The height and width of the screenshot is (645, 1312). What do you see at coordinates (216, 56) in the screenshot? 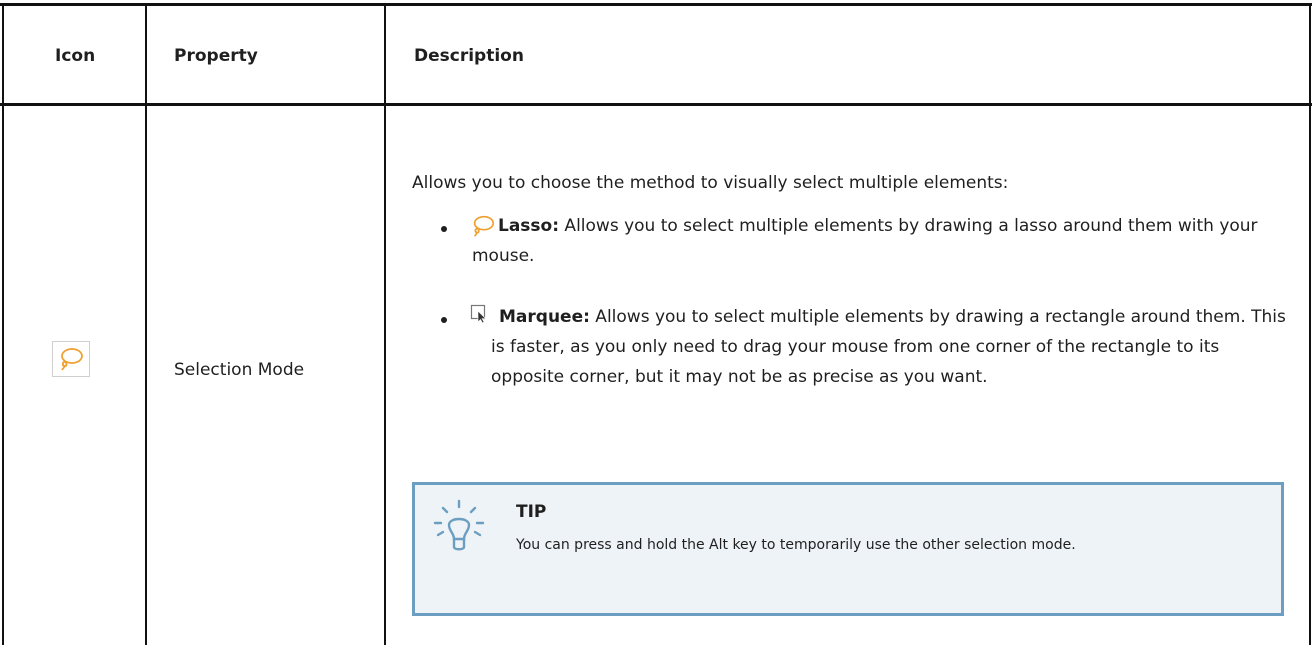
I see `header-property: Property` at bounding box center [216, 56].